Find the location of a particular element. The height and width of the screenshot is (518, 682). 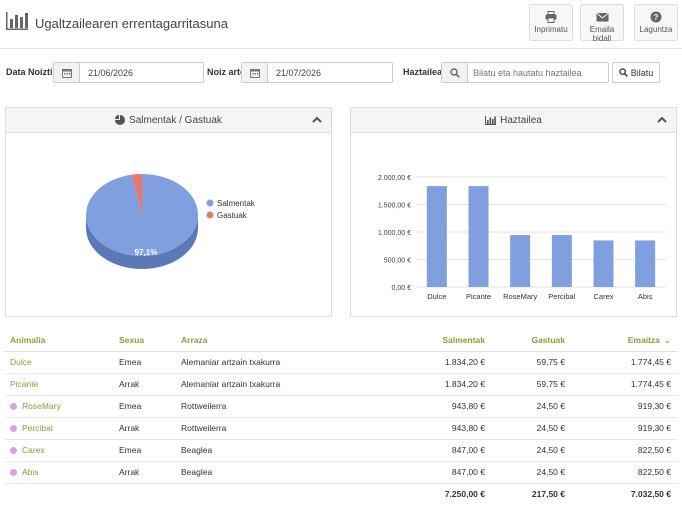

send-email-button: Emaila bidali is located at coordinates (602, 23).